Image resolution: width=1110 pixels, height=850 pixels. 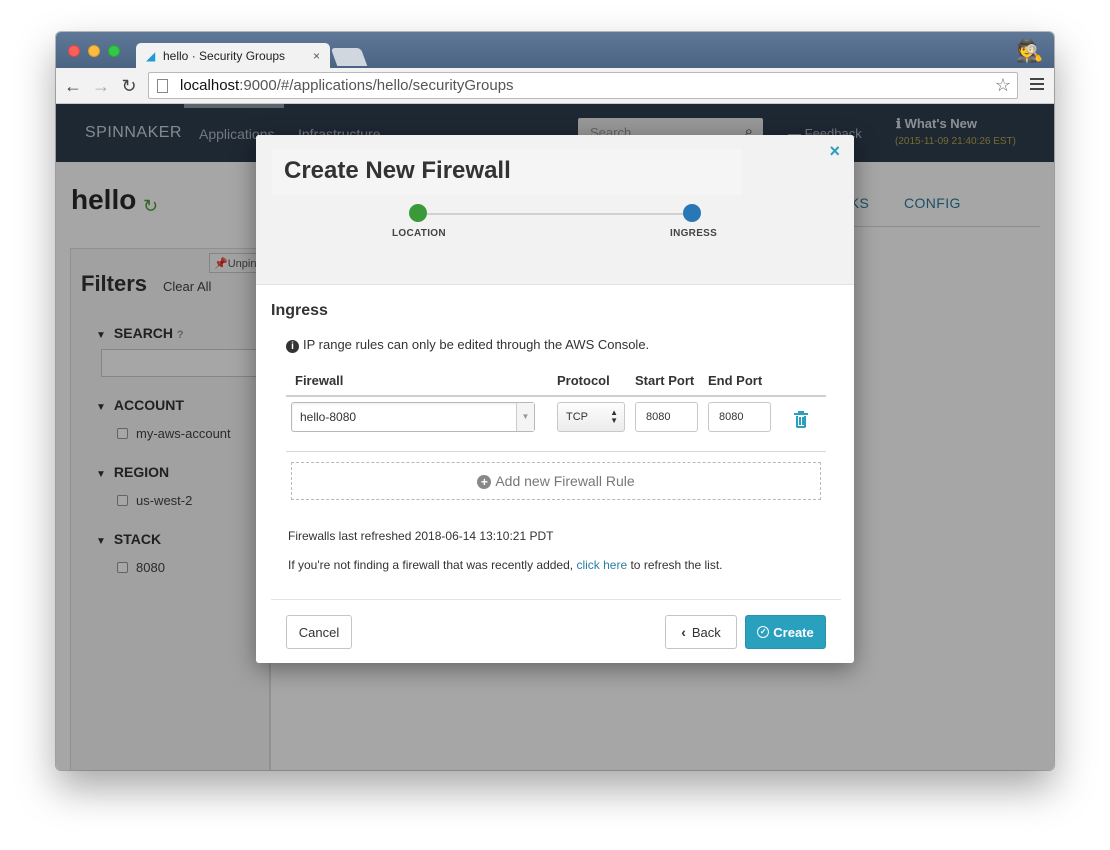 I want to click on chevron-left-icon: ‹, so click(x=683, y=632).